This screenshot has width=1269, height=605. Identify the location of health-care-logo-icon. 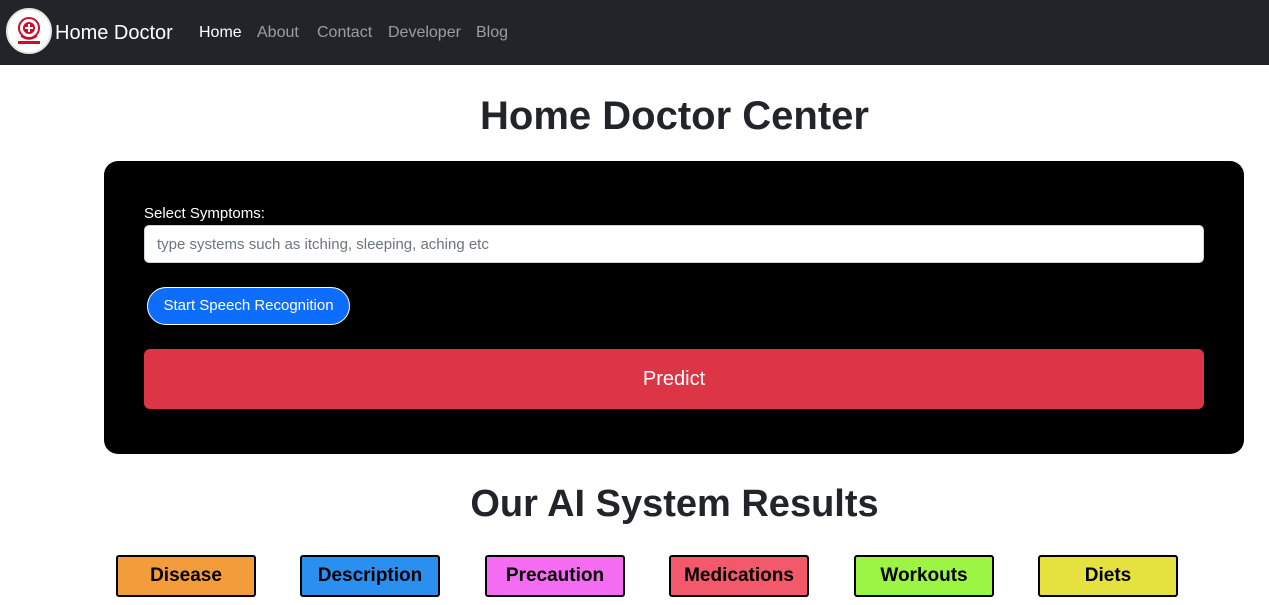
(29, 31).